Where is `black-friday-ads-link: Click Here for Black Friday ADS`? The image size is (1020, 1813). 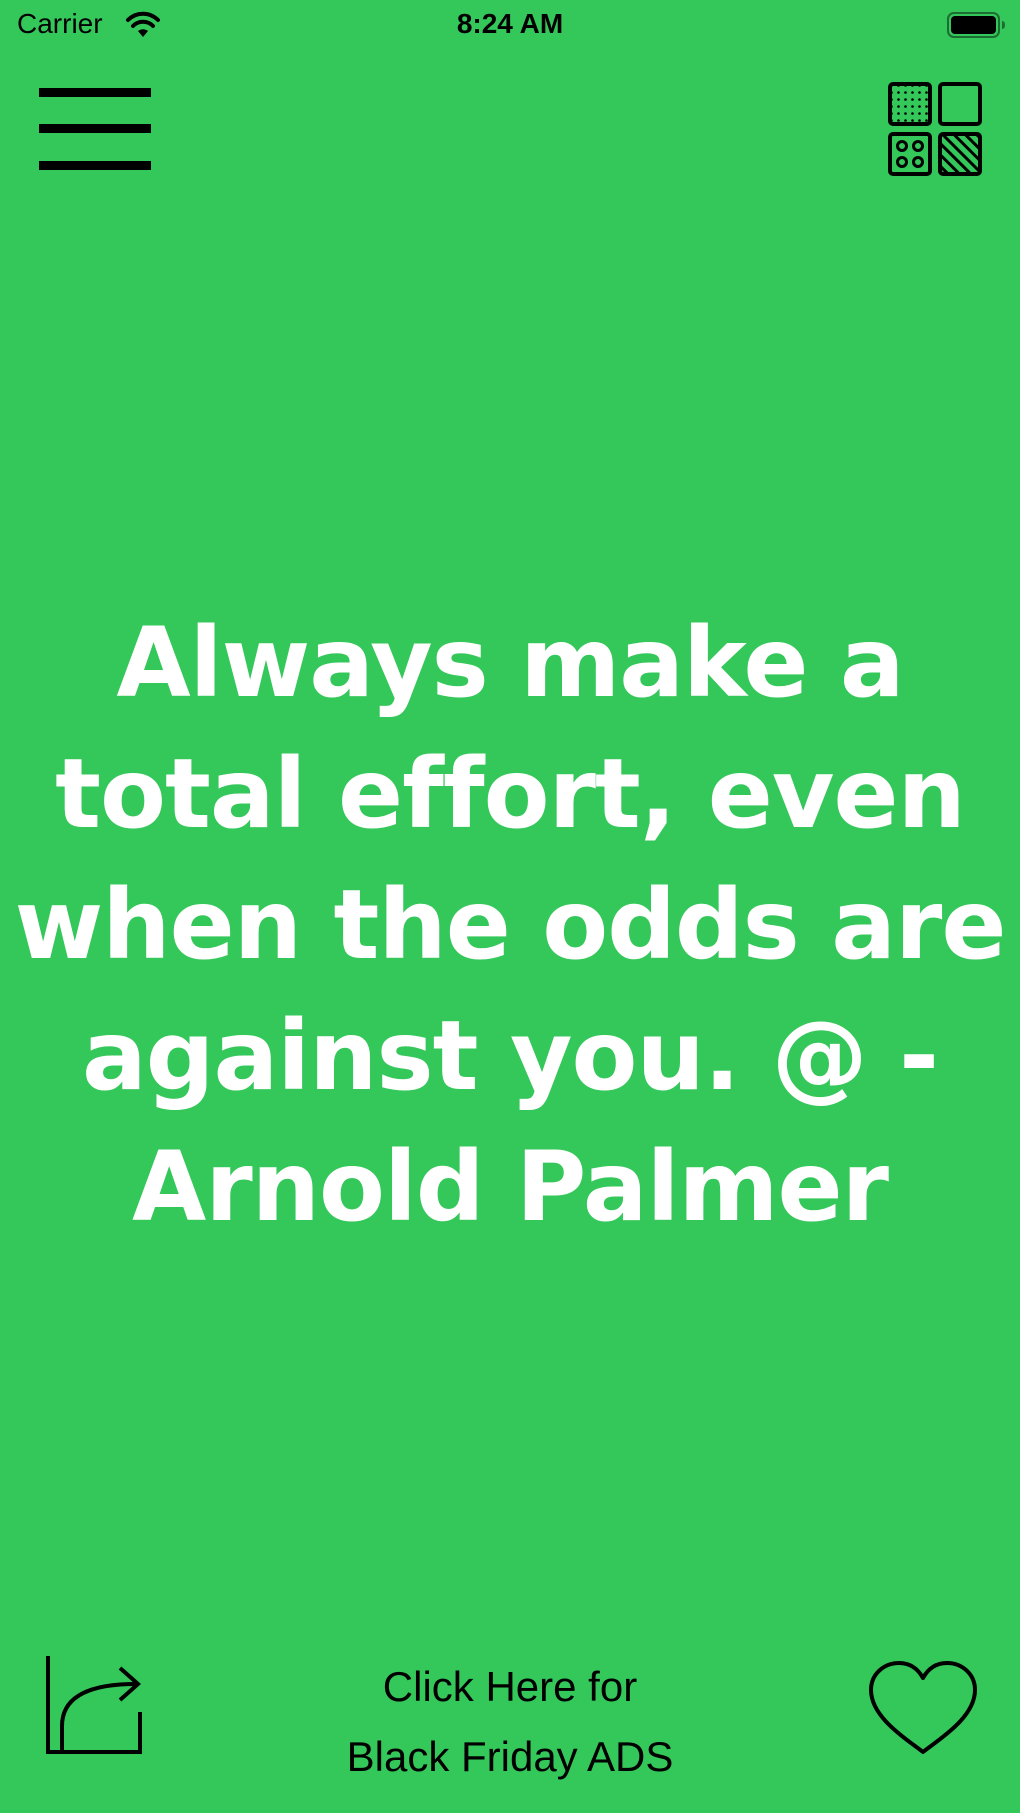 black-friday-ads-link: Click Here for Black Friday ADS is located at coordinates (510, 1722).